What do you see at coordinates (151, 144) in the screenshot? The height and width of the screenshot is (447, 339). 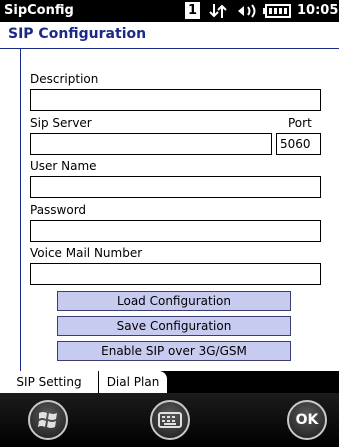 I see `sip-server-field` at bounding box center [151, 144].